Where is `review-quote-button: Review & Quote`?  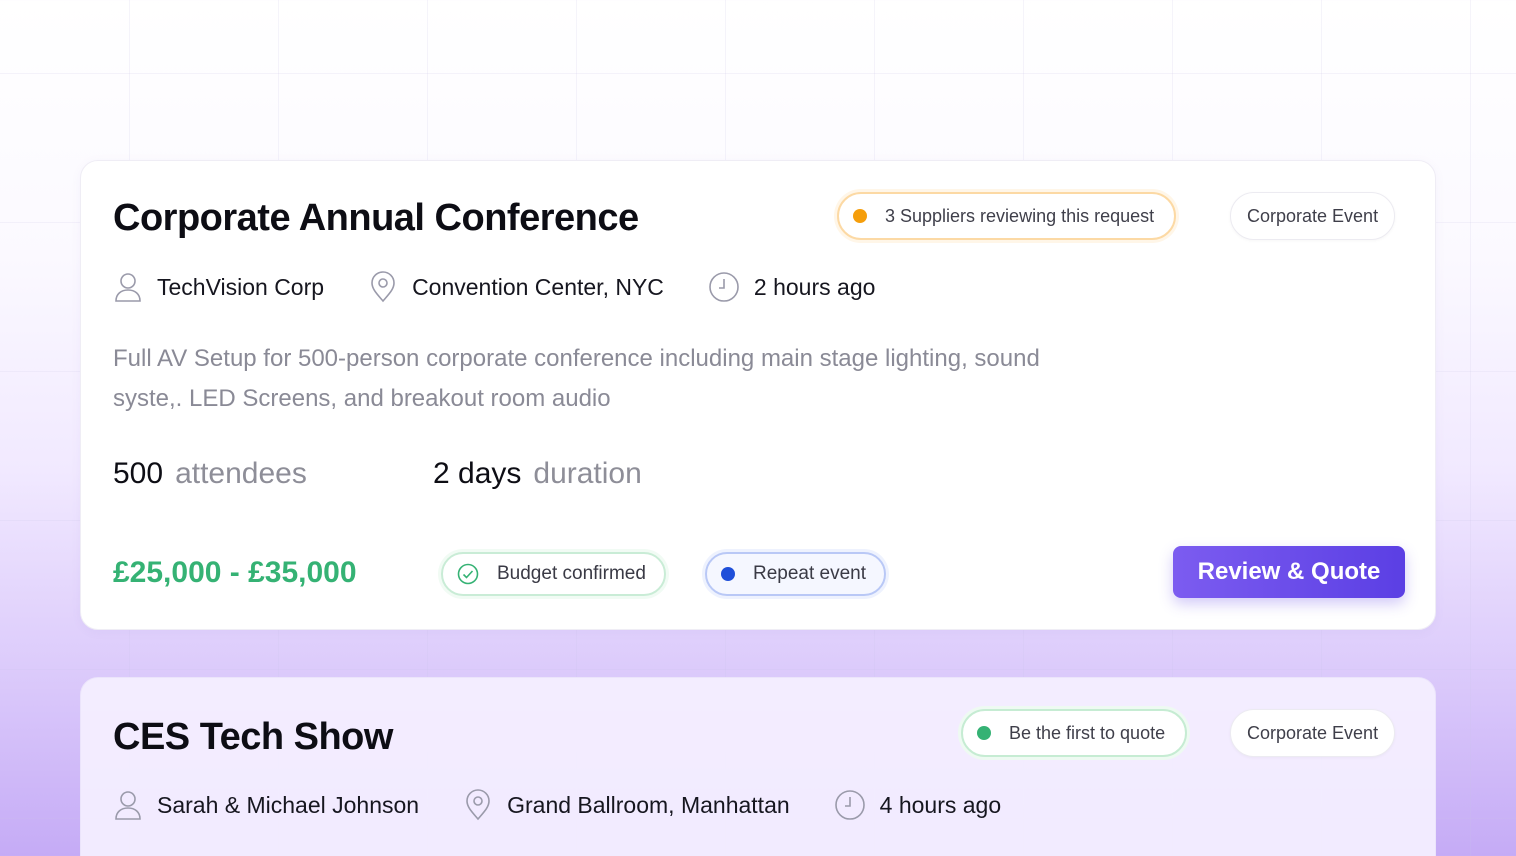
review-quote-button: Review & Quote is located at coordinates (1289, 572).